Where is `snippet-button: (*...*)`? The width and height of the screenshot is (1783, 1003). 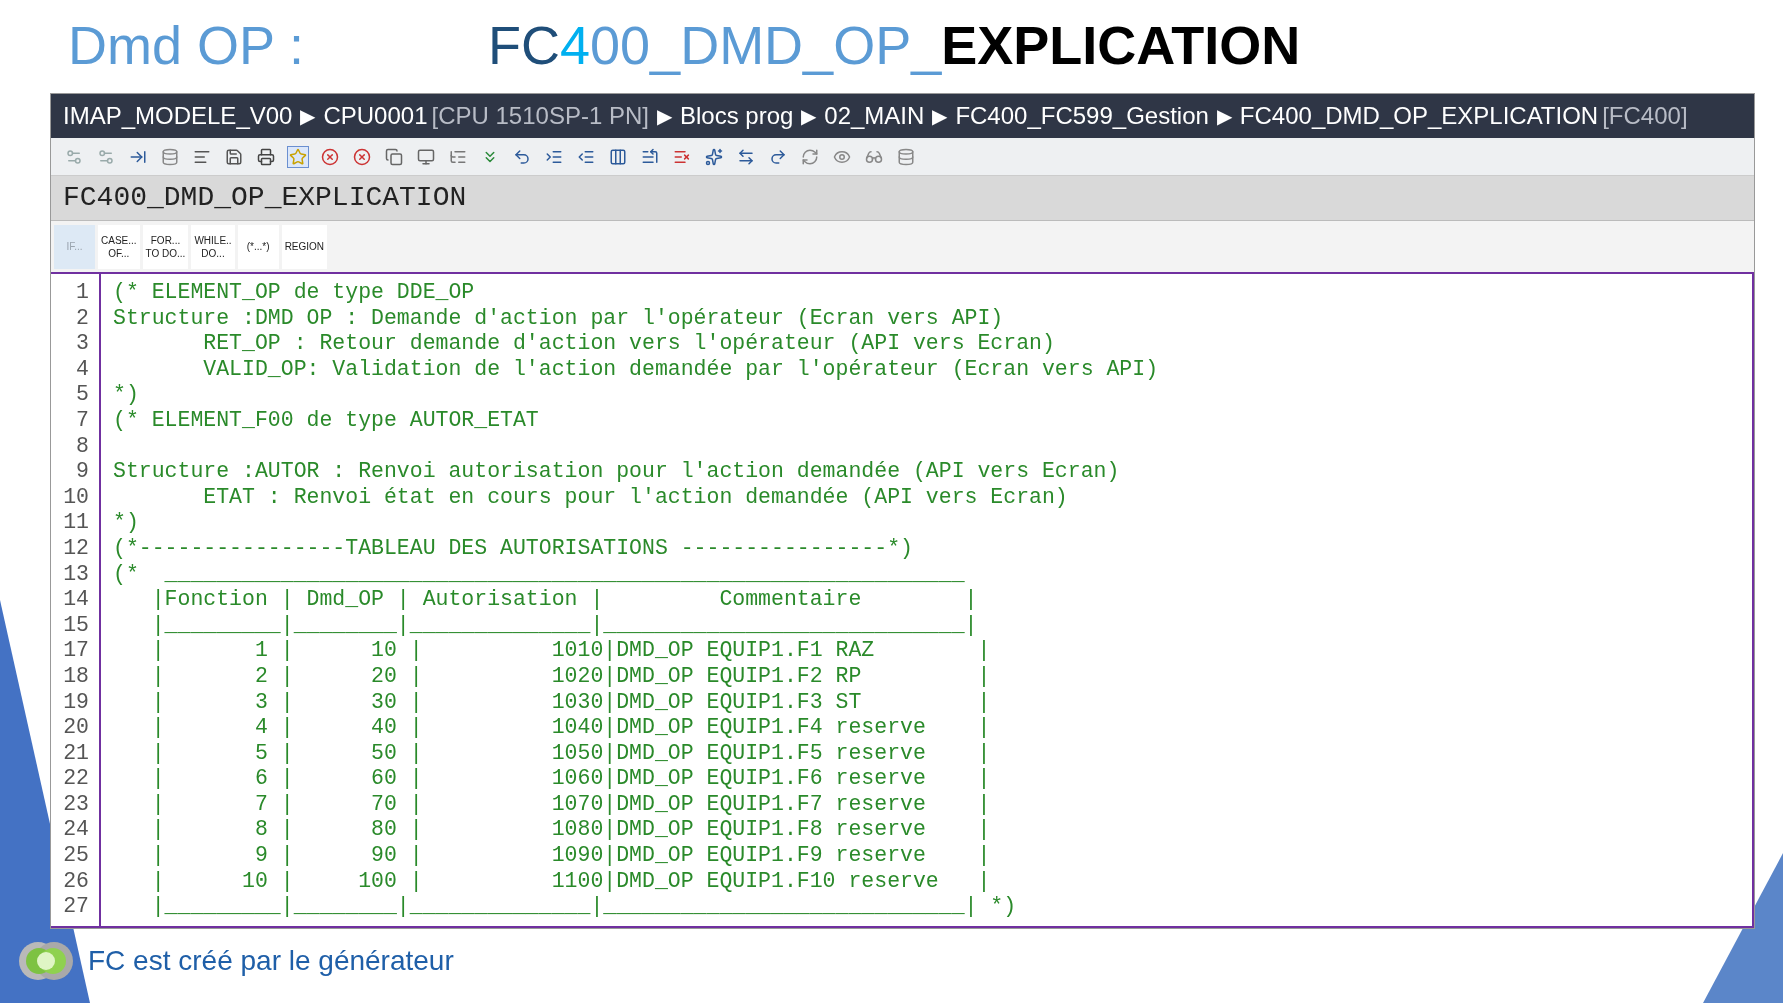
snippet-button: (*...*) is located at coordinates (258, 246).